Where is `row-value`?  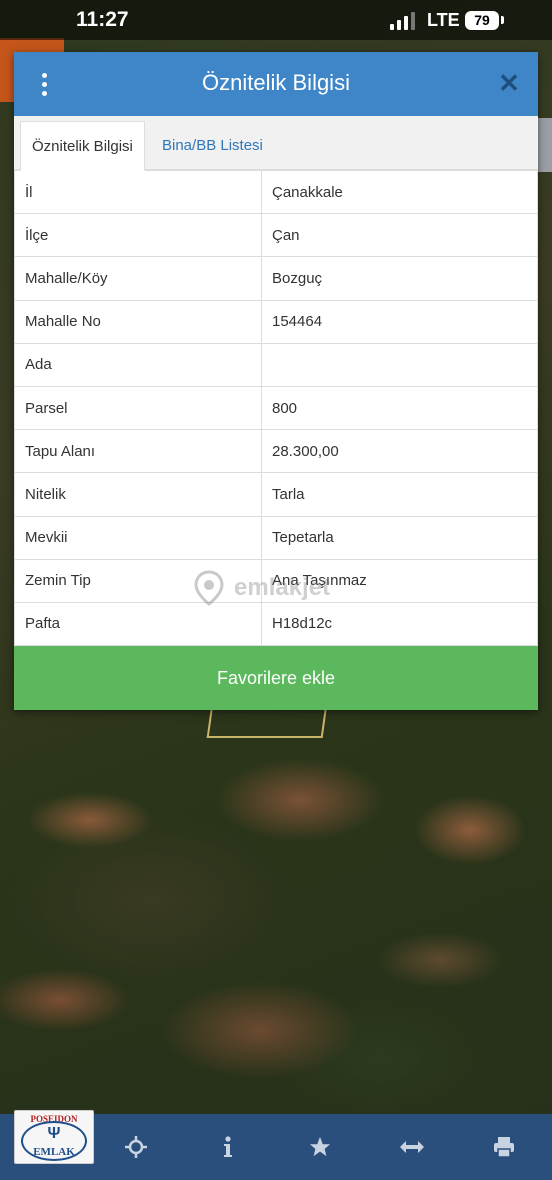 row-value is located at coordinates (399, 364).